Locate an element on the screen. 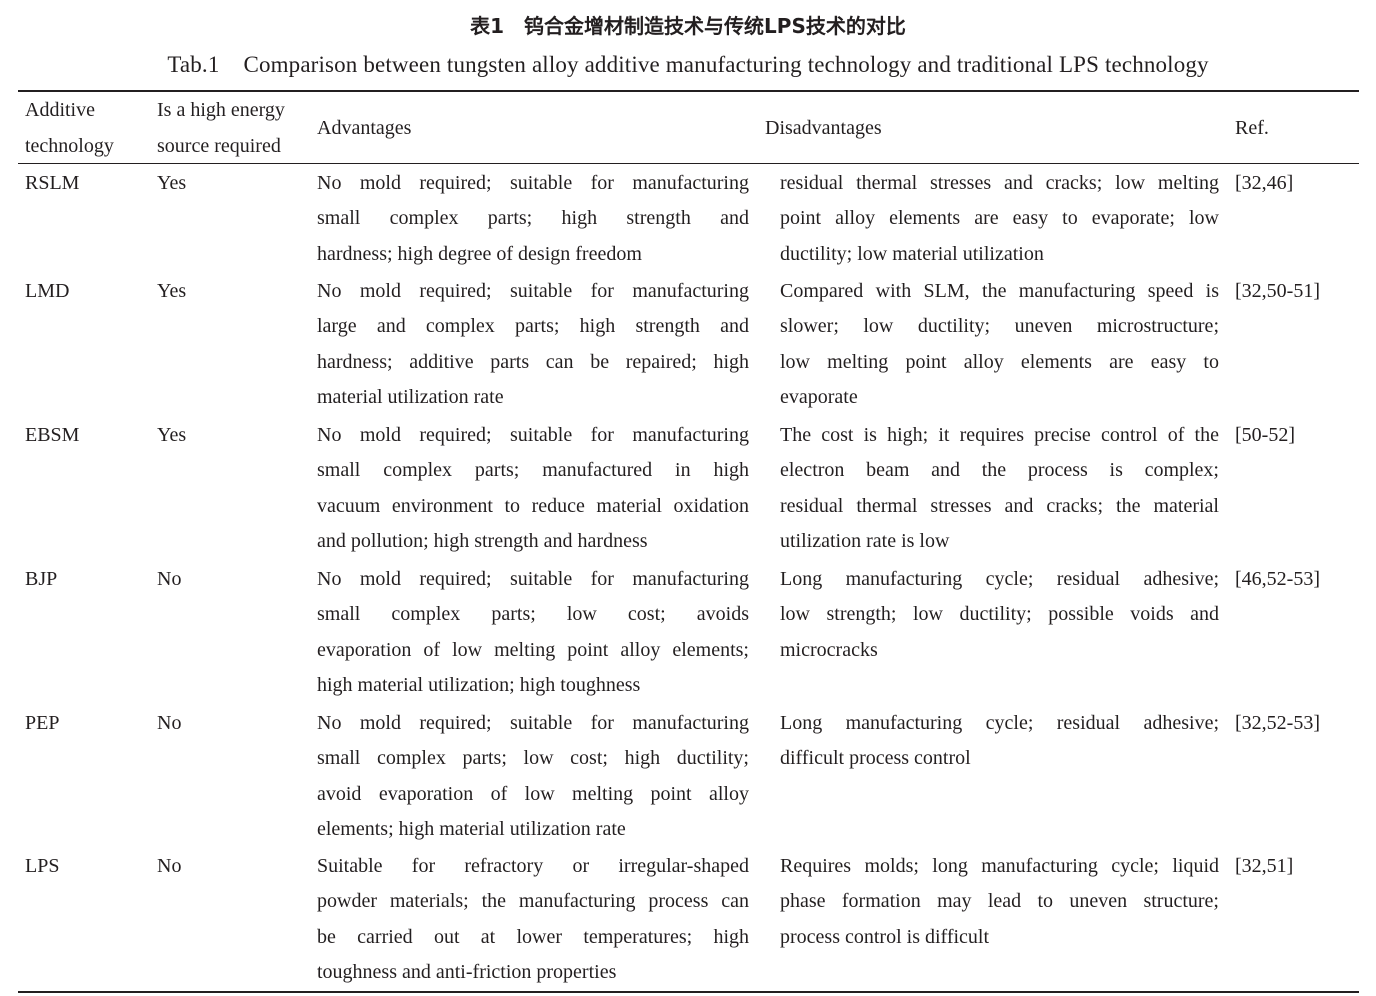 This screenshot has height=996, width=1376. table-label: Tab.1 is located at coordinates (193, 64).